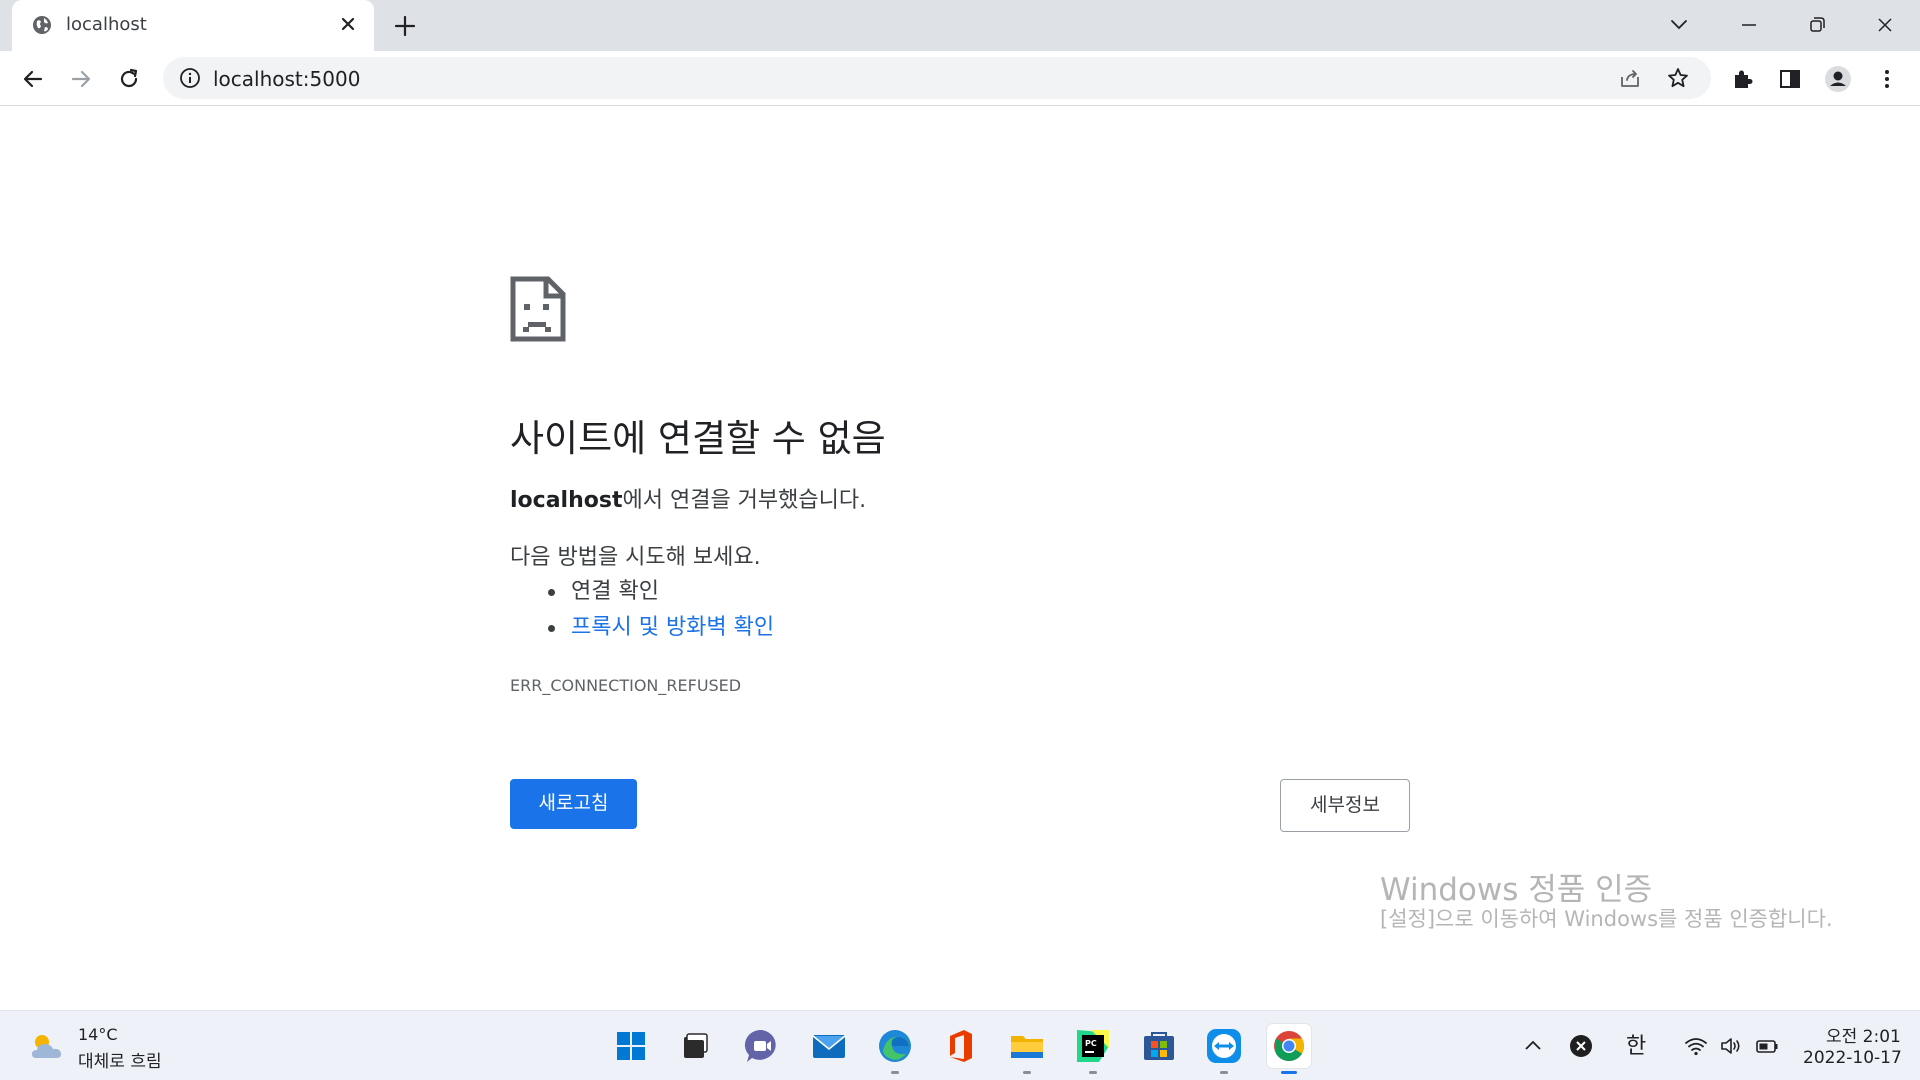 Image resolution: width=1920 pixels, height=1080 pixels. Describe the element at coordinates (695, 1046) in the screenshot. I see `task-view-icon` at that location.